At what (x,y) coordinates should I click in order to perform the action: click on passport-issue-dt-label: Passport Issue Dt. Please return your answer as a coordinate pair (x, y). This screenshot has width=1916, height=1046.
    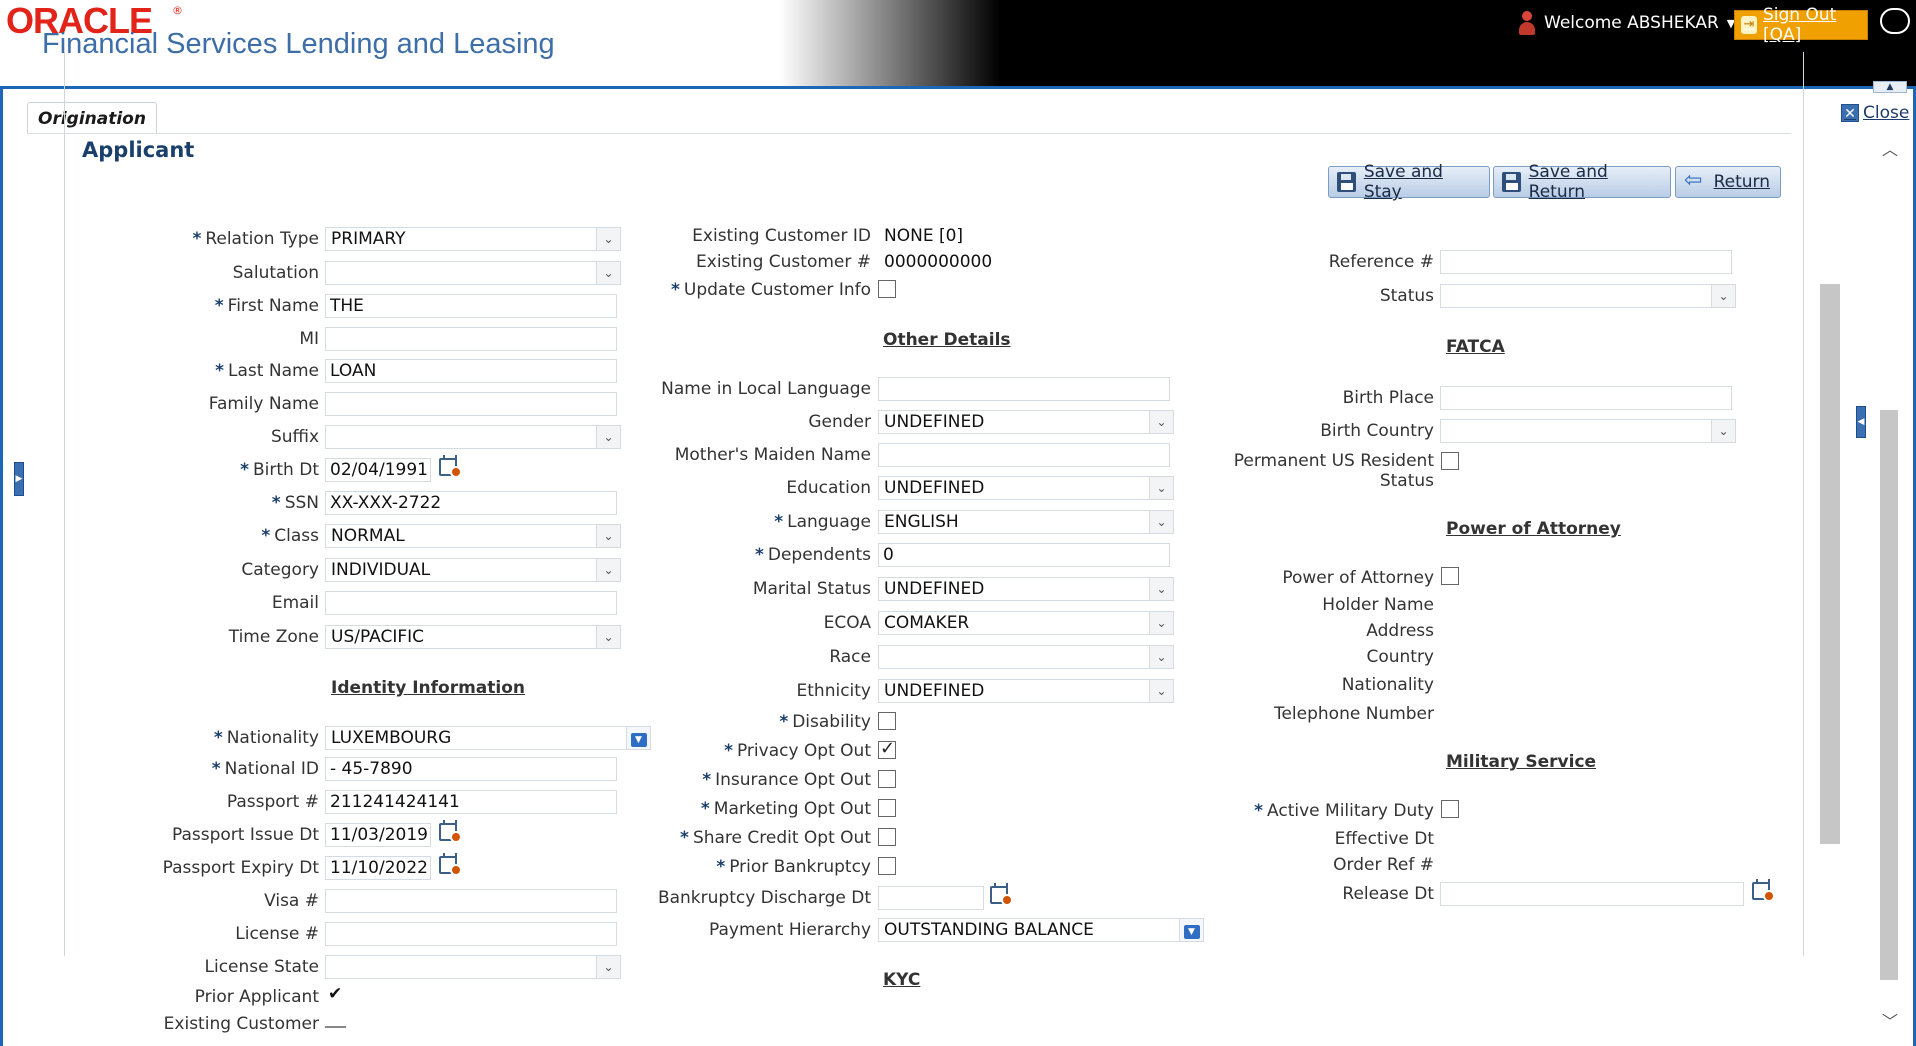
    Looking at the image, I should click on (245, 835).